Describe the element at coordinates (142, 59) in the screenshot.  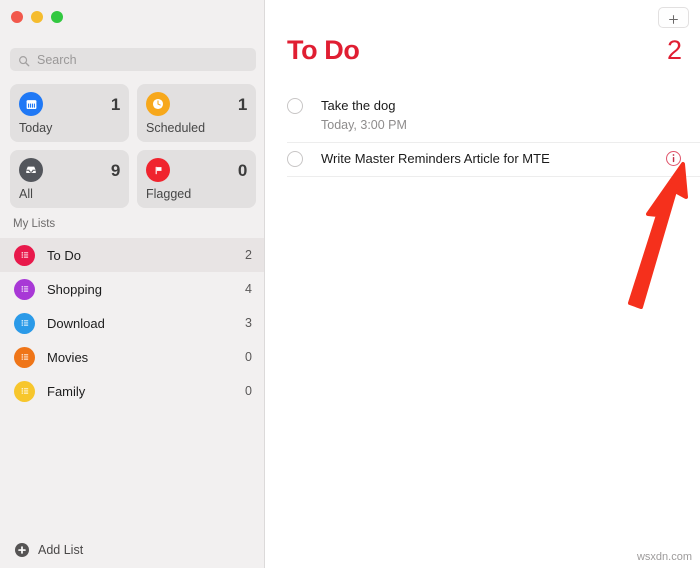
I see `search-input` at that location.